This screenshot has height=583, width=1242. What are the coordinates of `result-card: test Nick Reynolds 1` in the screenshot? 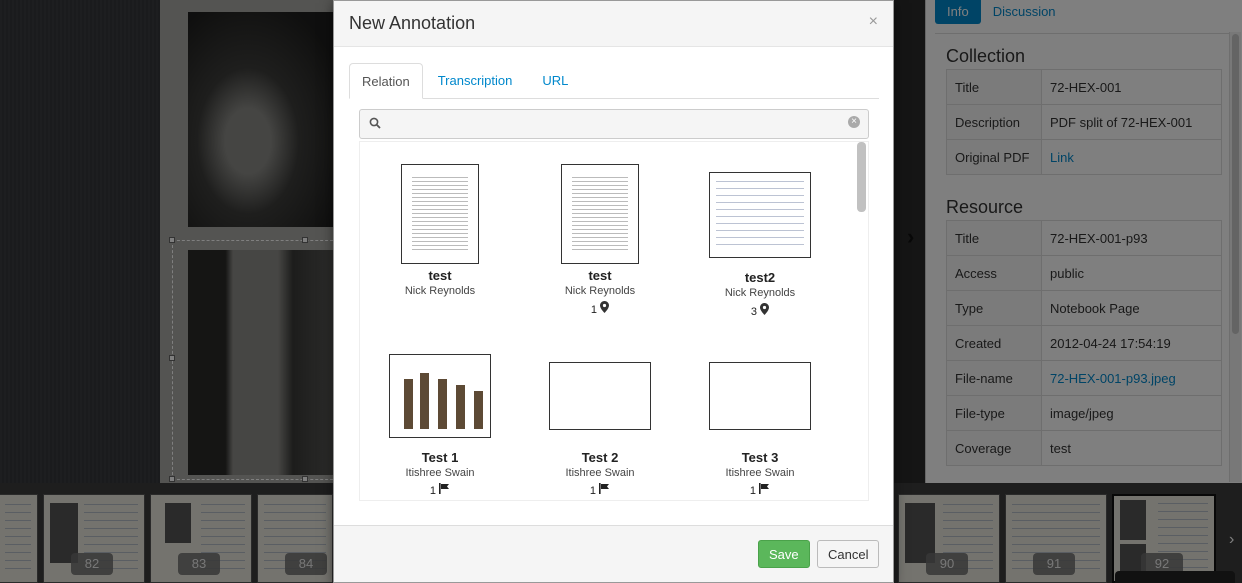 It's located at (600, 240).